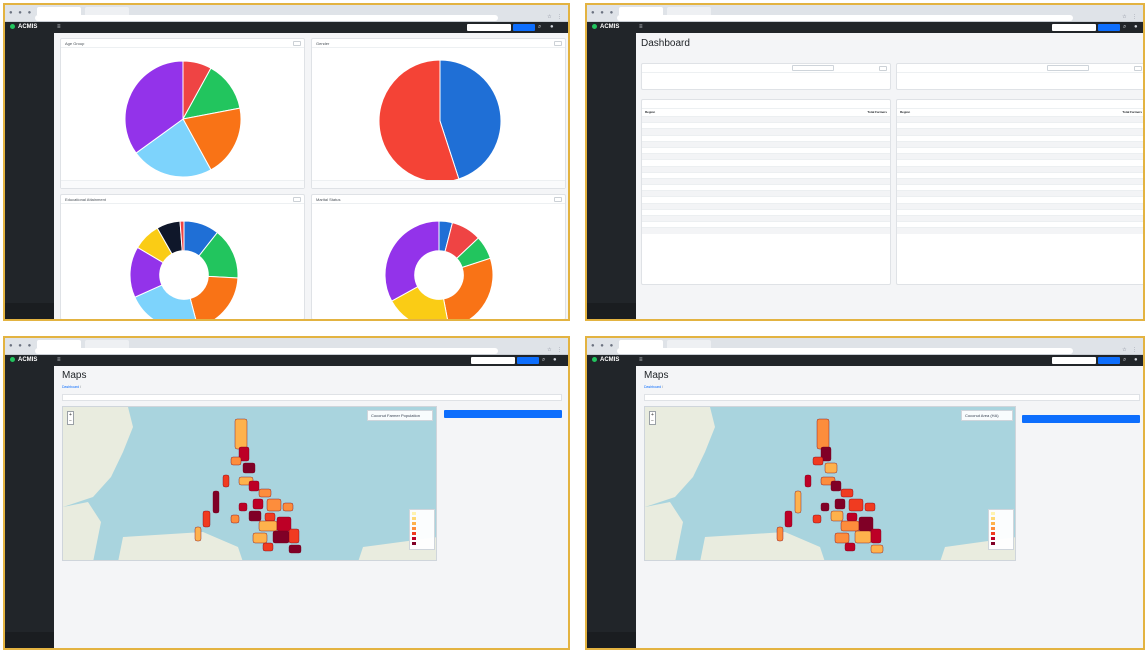 The width and height of the screenshot is (1148, 653). I want to click on zoom-control: + −, so click(652, 418).